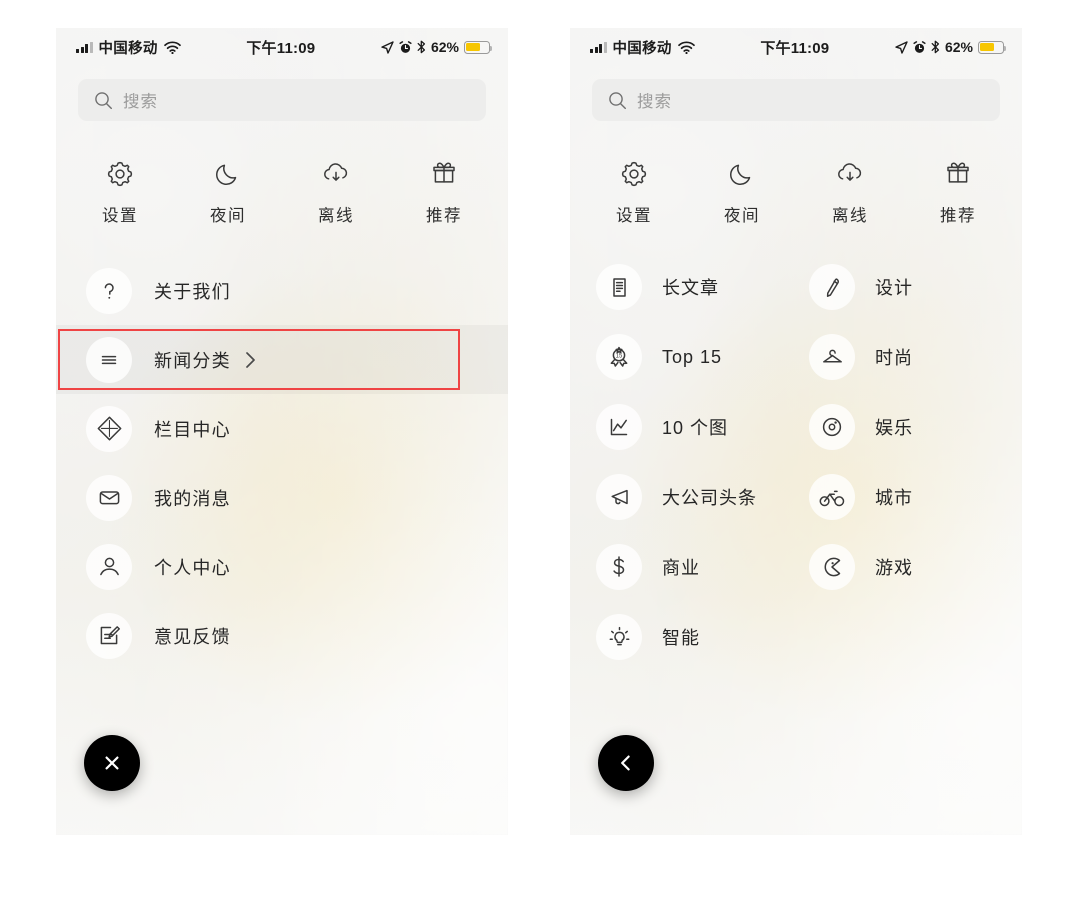 Image resolution: width=1080 pixels, height=920 pixels. I want to click on category-label: 设计, so click(894, 288).